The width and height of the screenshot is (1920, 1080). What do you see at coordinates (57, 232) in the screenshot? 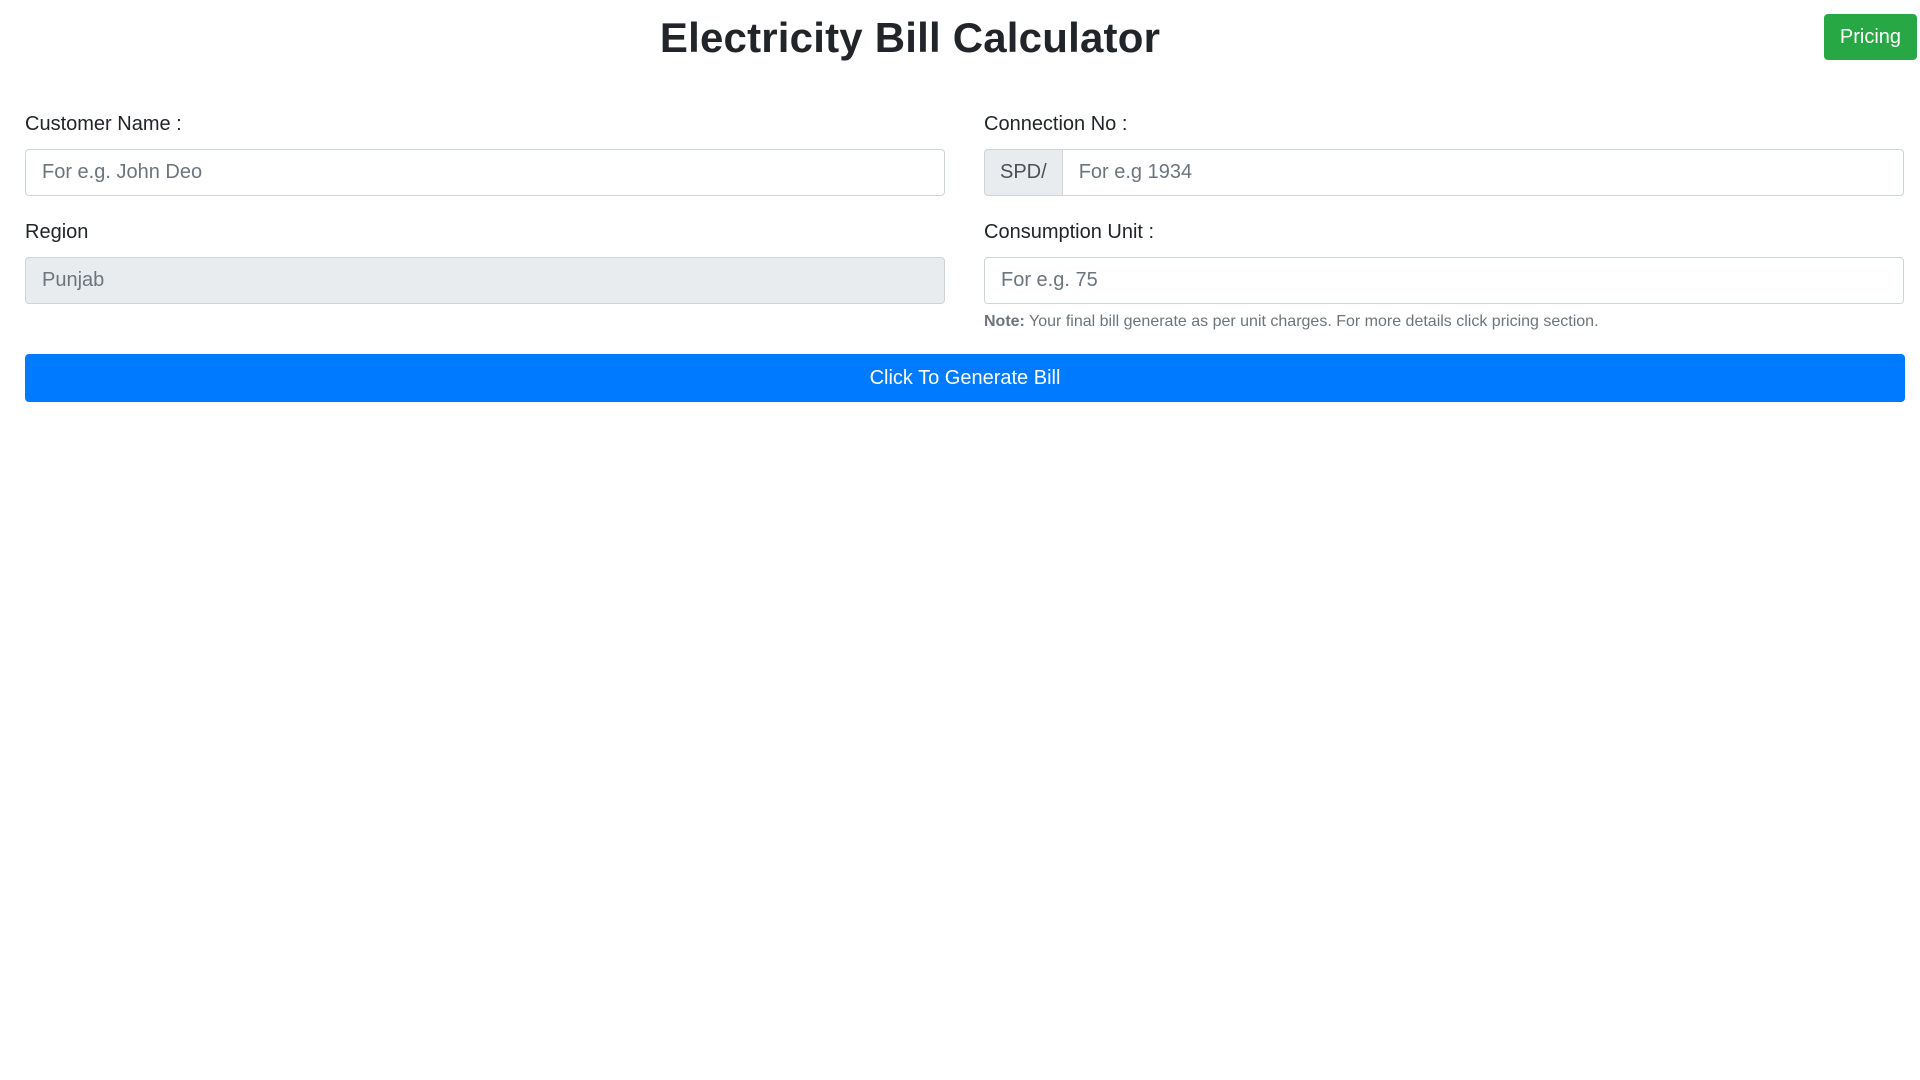
I see `region-label: Region` at bounding box center [57, 232].